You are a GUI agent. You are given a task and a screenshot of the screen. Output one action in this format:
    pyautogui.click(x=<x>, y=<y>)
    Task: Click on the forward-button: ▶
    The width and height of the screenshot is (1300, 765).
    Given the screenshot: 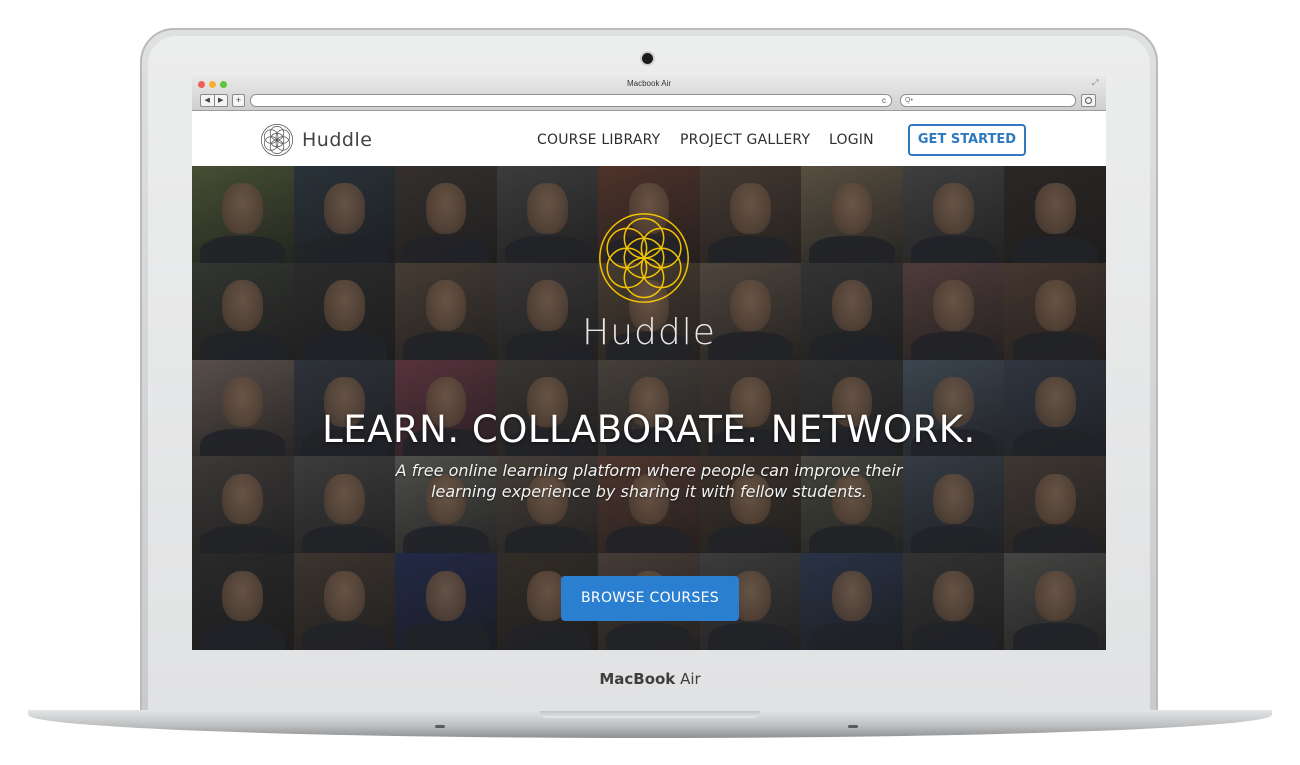 What is the action you would take?
    pyautogui.click(x=220, y=100)
    